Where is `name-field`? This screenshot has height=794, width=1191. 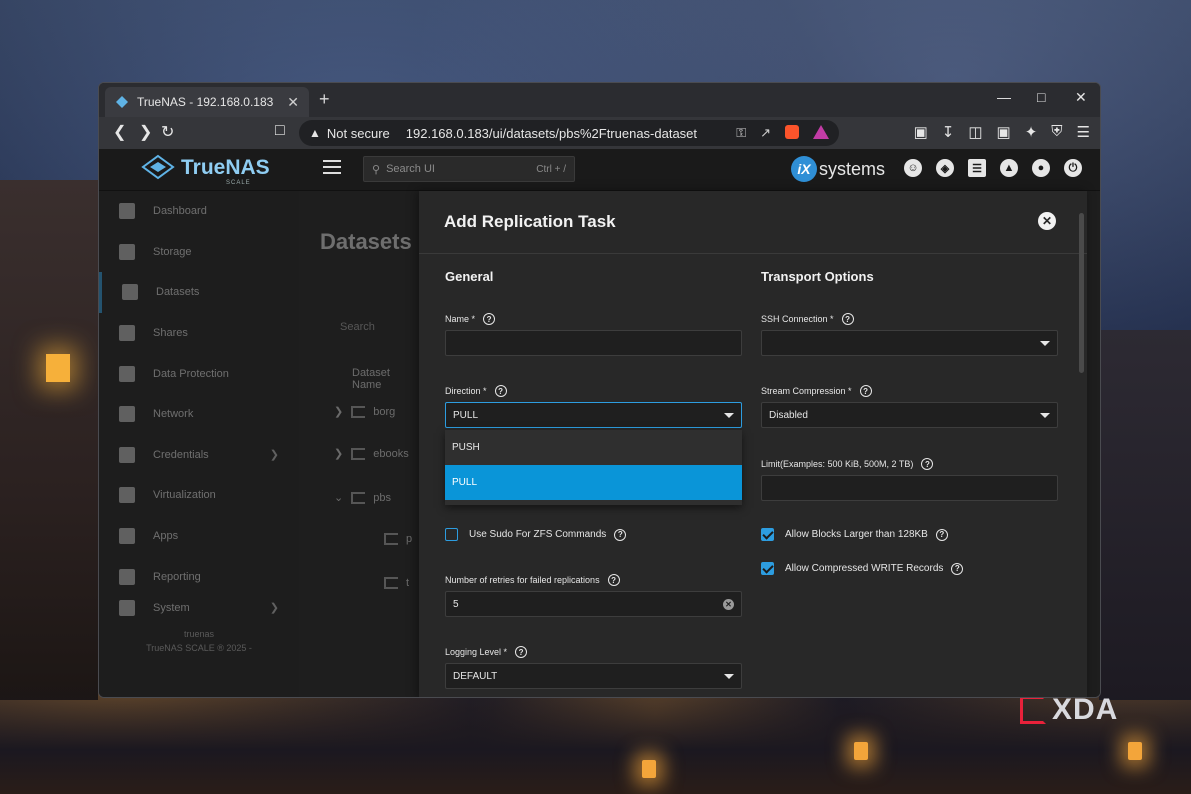 name-field is located at coordinates (593, 343).